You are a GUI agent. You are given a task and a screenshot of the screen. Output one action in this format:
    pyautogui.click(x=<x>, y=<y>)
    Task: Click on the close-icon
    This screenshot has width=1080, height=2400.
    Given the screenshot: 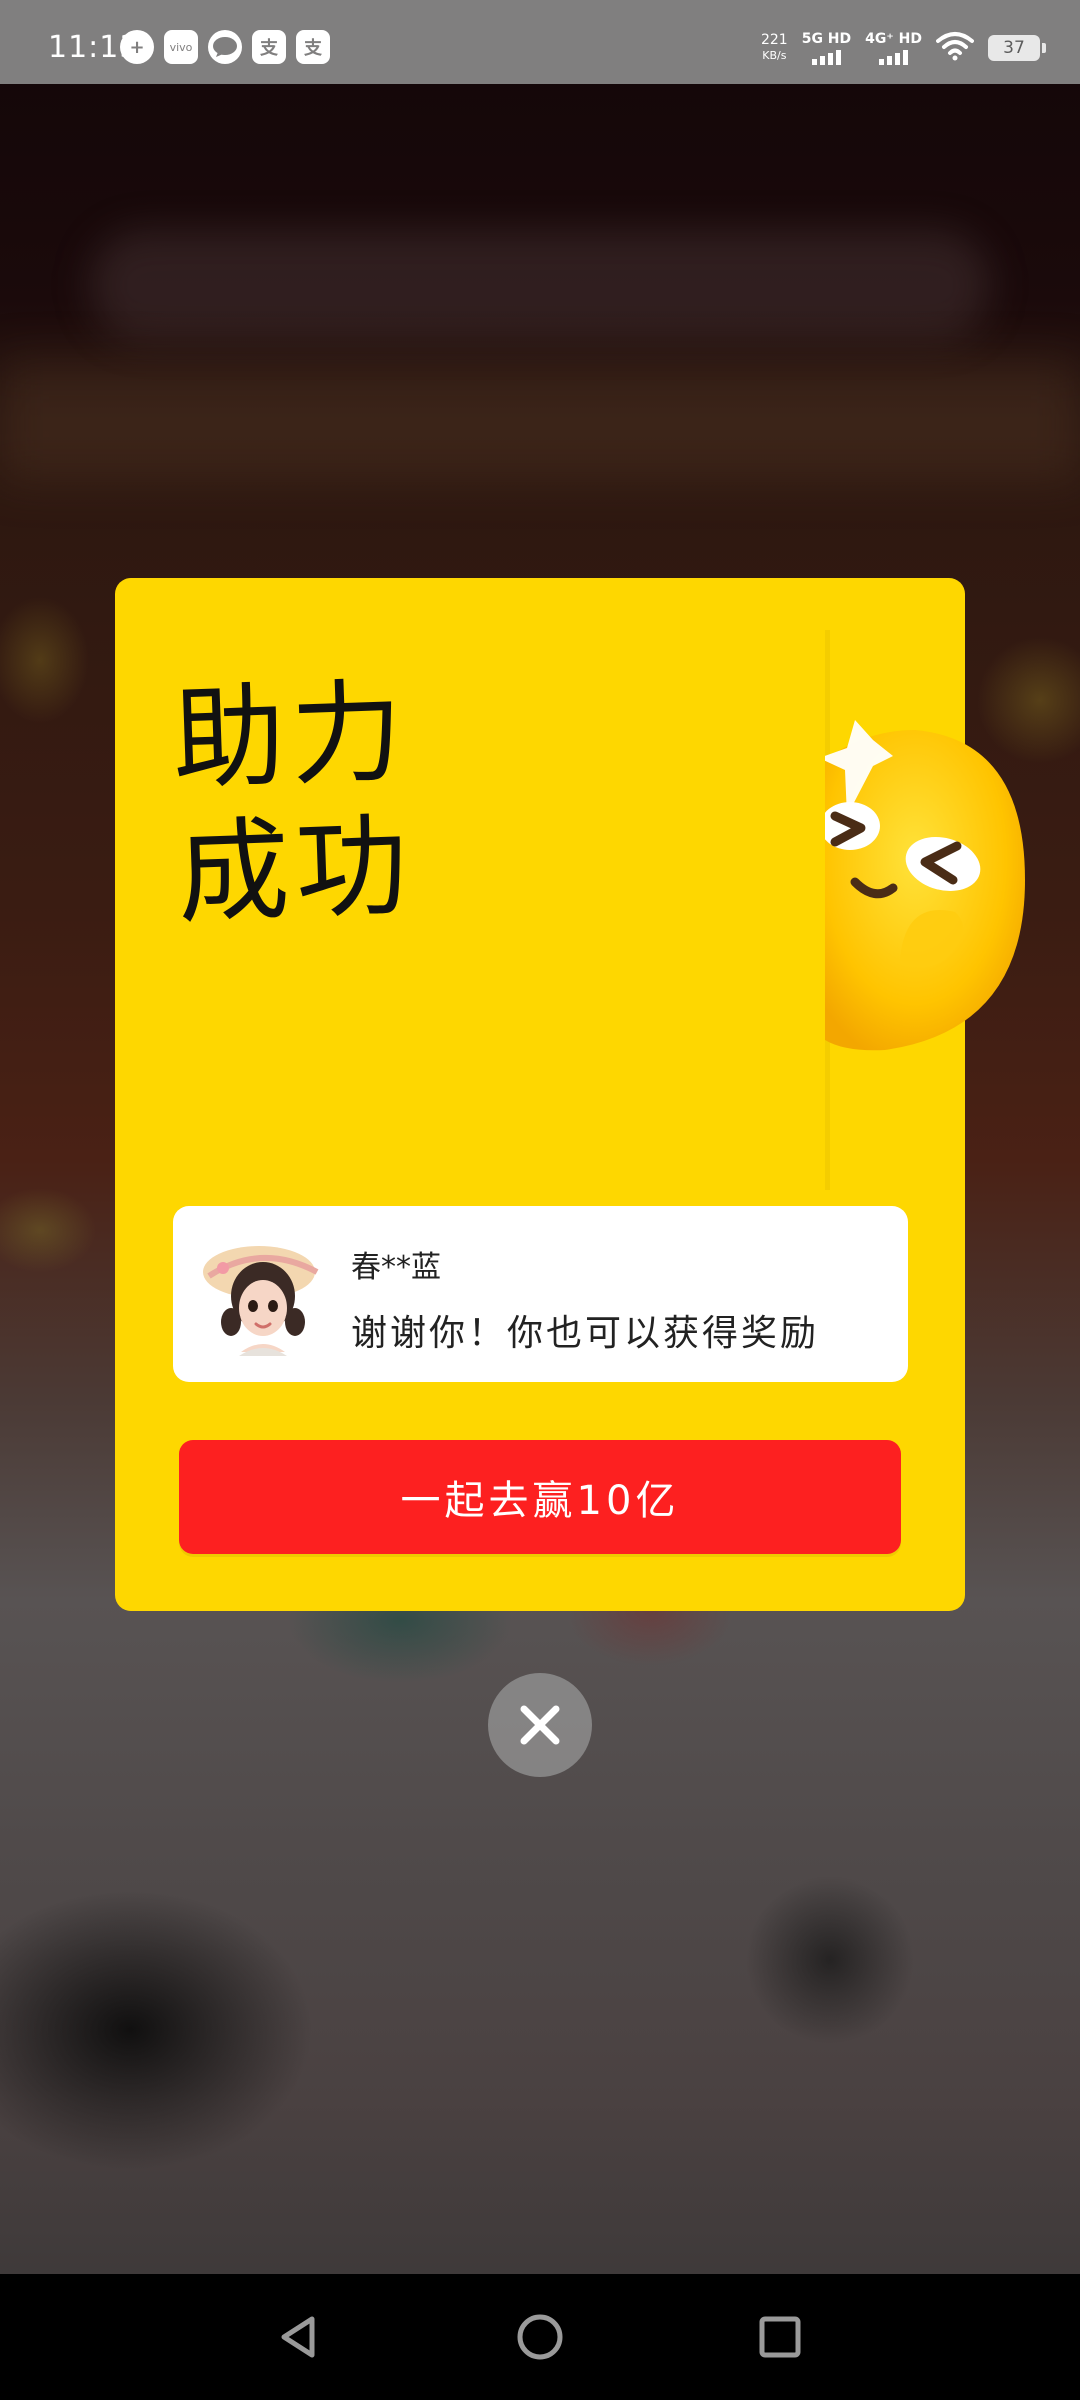 What is the action you would take?
    pyautogui.click(x=540, y=1725)
    